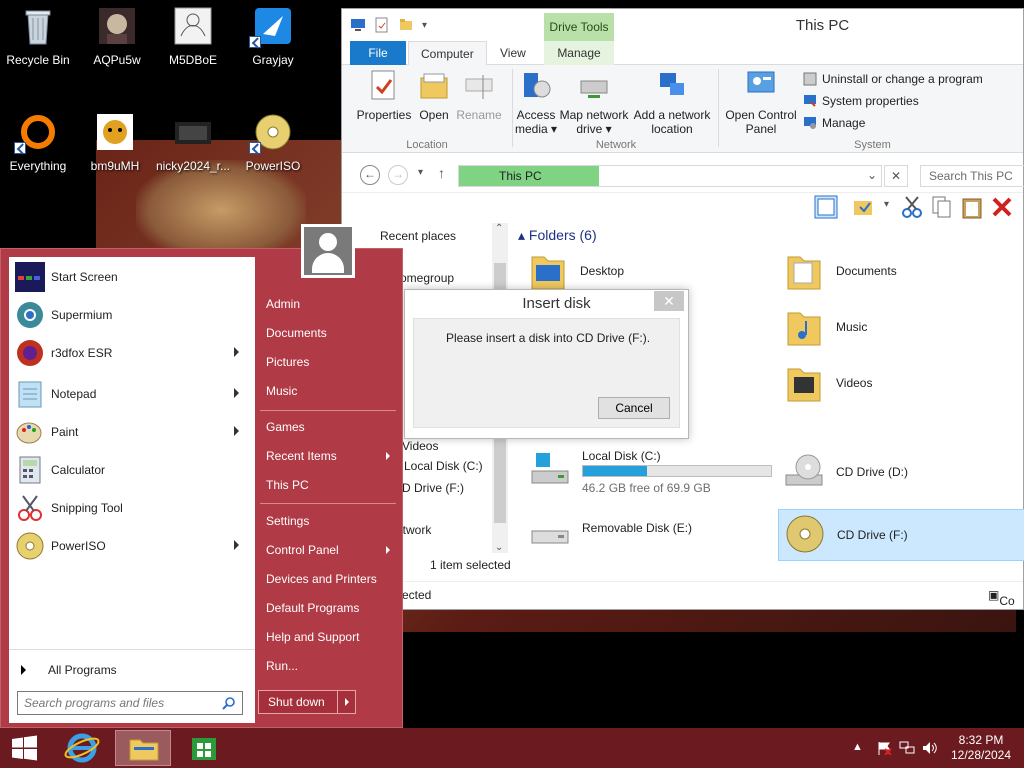 This screenshot has width=1024, height=768. What do you see at coordinates (281, 391) in the screenshot?
I see `start-link-music: Music` at bounding box center [281, 391].